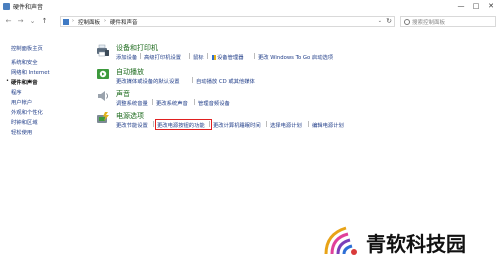 The height and width of the screenshot is (262, 500). What do you see at coordinates (103, 74) in the screenshot?
I see `autoplay-icon` at bounding box center [103, 74].